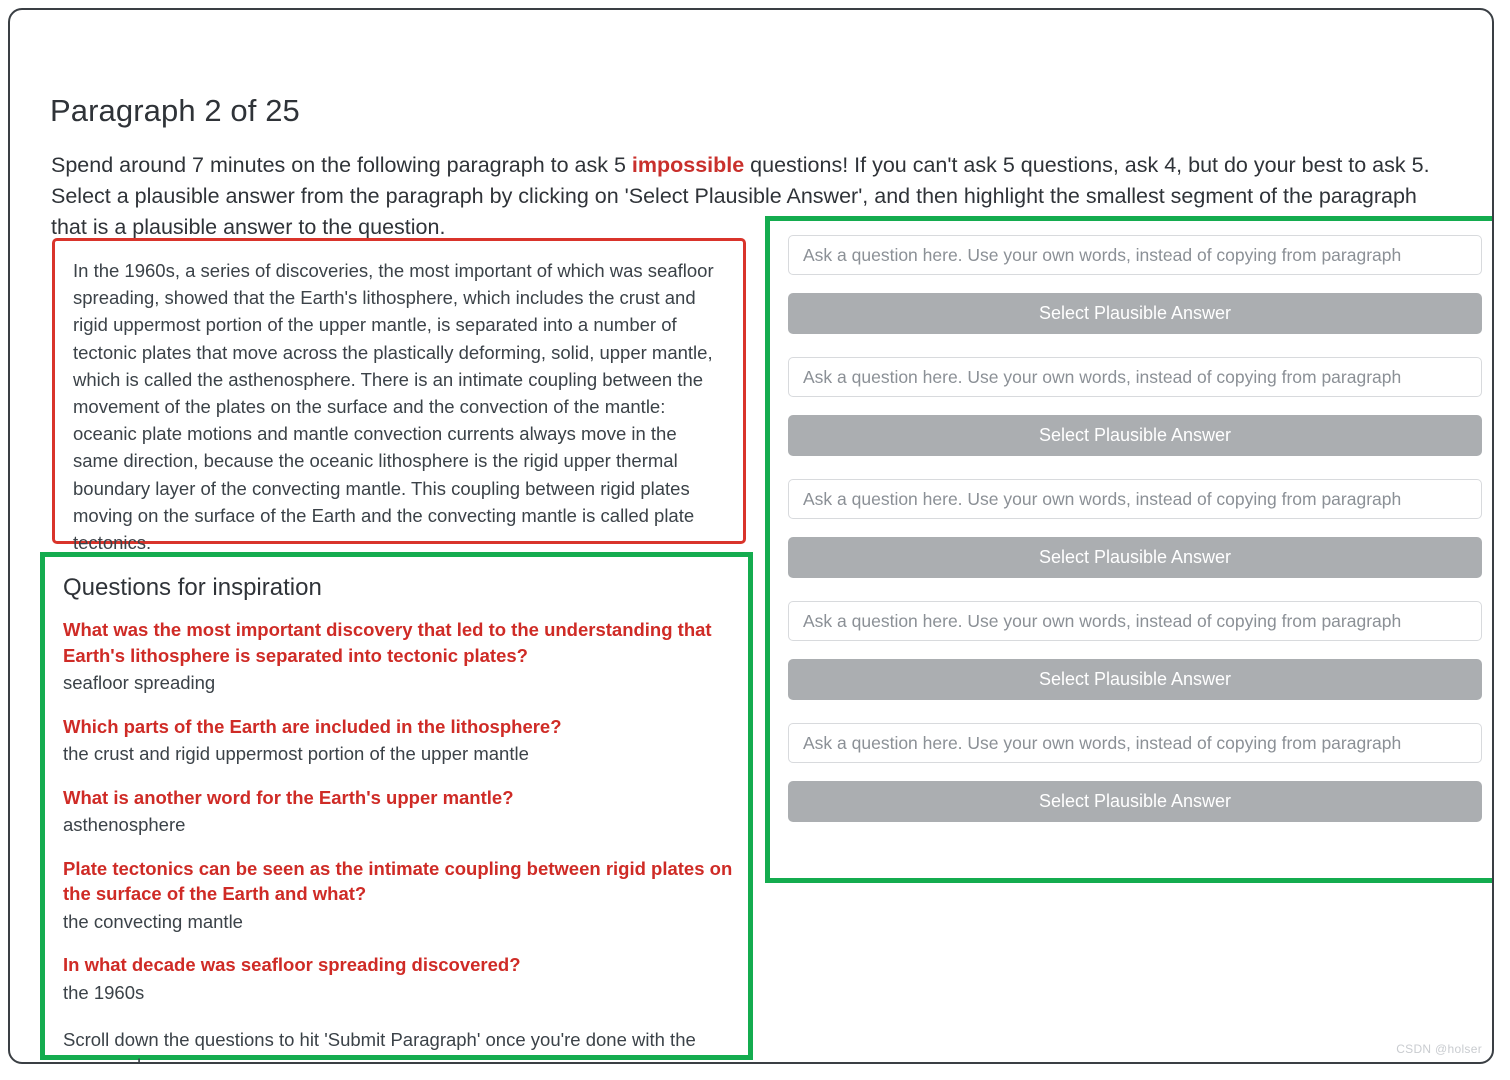  Describe the element at coordinates (1439, 1049) in the screenshot. I see `watermark: CSDN @holser` at that location.